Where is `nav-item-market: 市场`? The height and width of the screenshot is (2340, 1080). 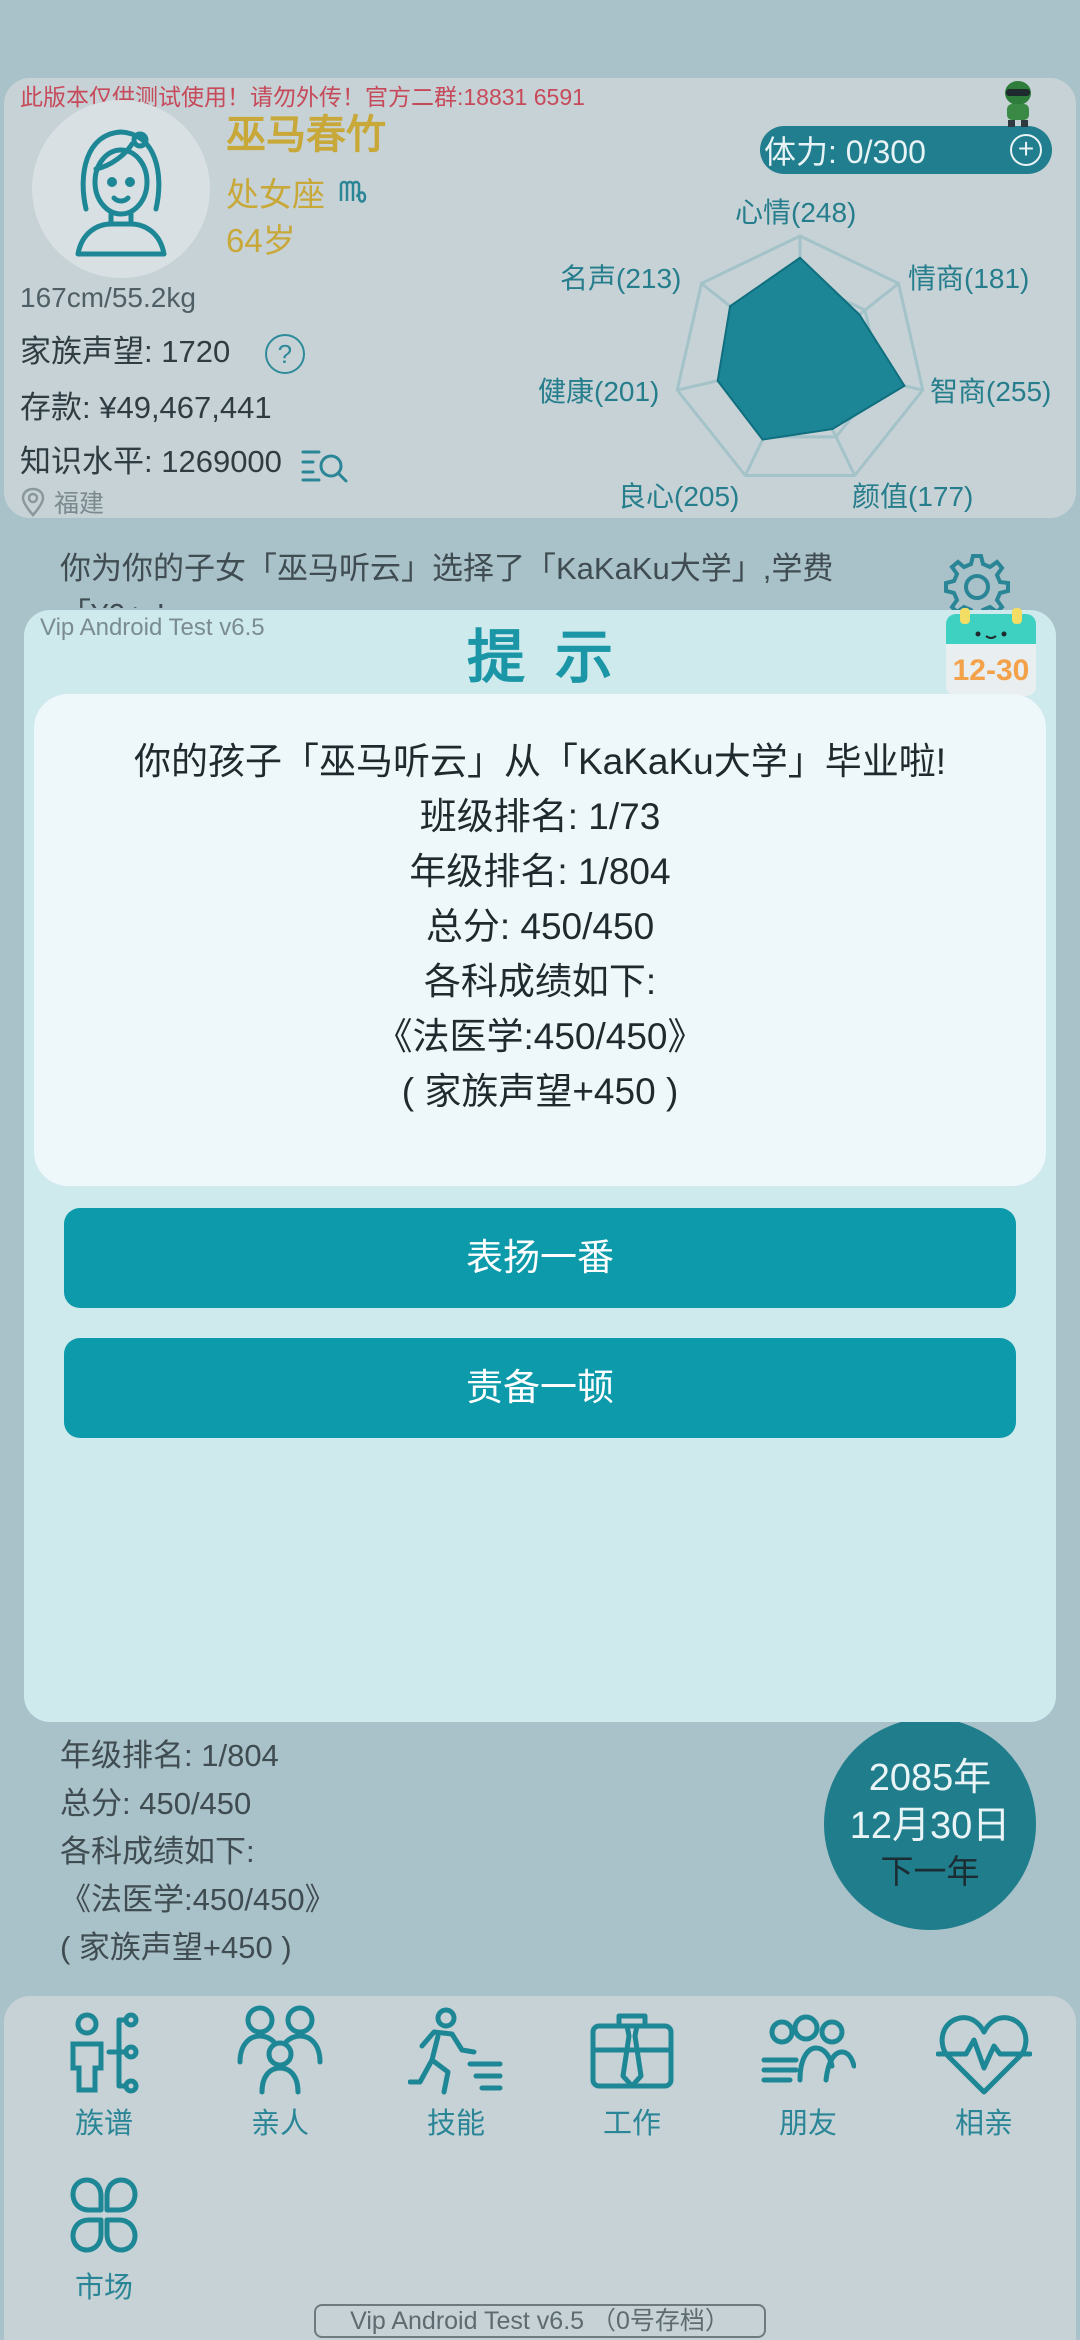 nav-item-market: 市场 is located at coordinates (104, 2238).